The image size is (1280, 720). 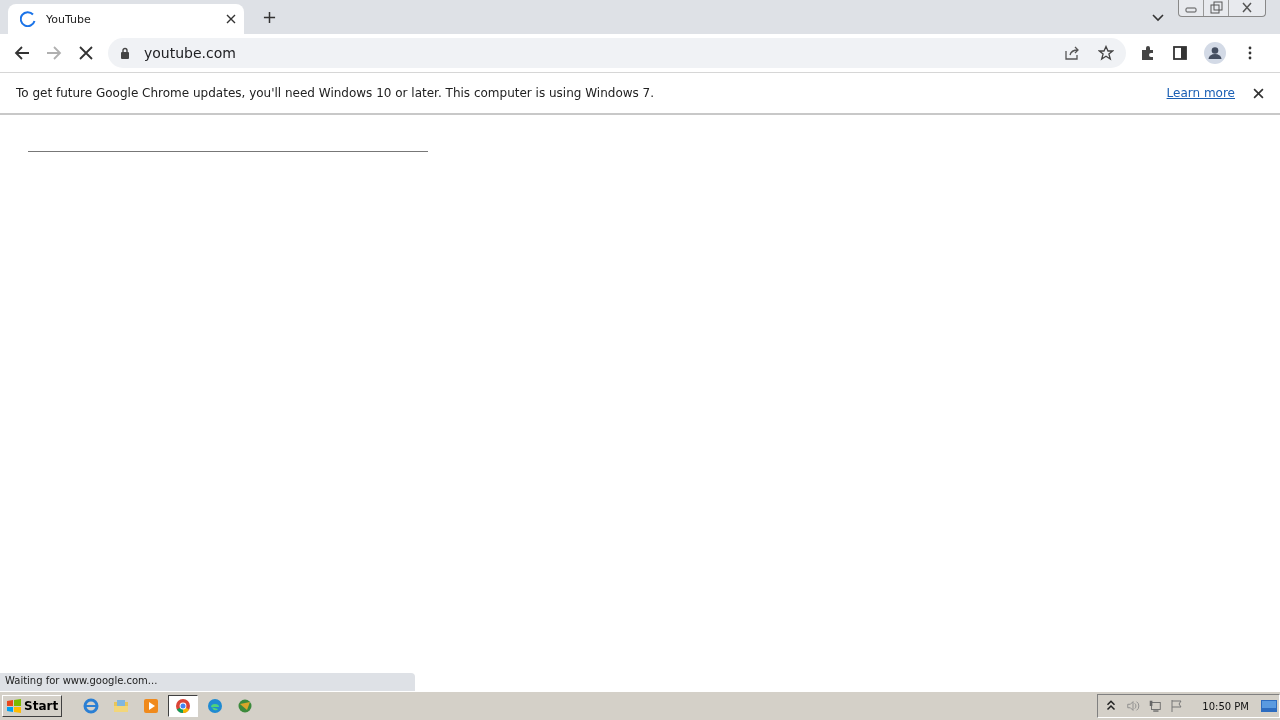 What do you see at coordinates (69, 19) in the screenshot?
I see `tab-title: YouTube` at bounding box center [69, 19].